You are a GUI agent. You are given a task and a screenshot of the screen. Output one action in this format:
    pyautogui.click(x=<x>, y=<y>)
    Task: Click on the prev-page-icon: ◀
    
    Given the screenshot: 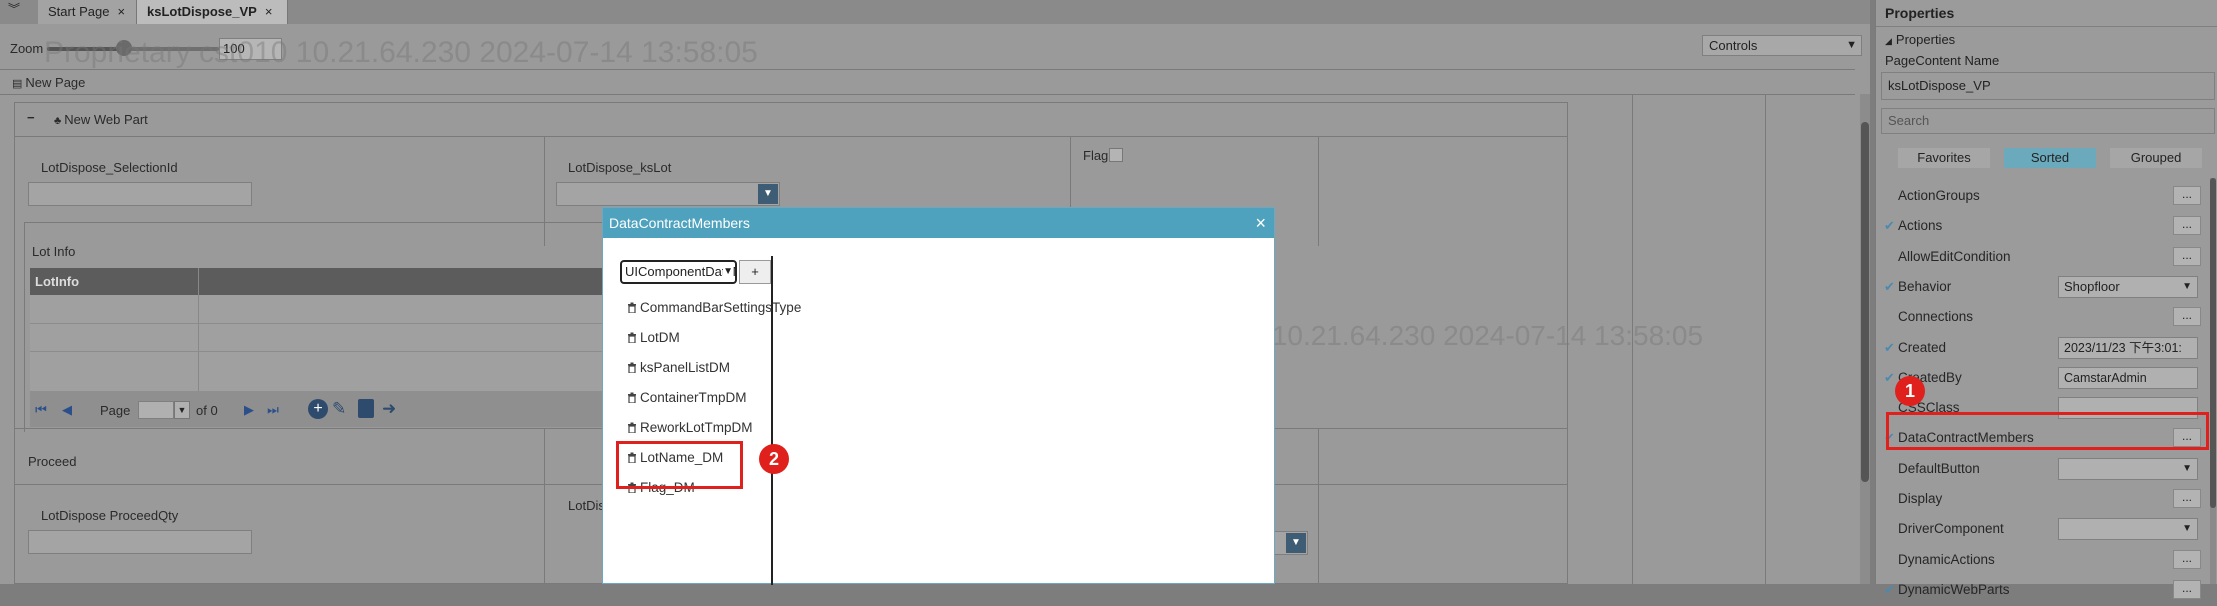 What is the action you would take?
    pyautogui.click(x=67, y=410)
    